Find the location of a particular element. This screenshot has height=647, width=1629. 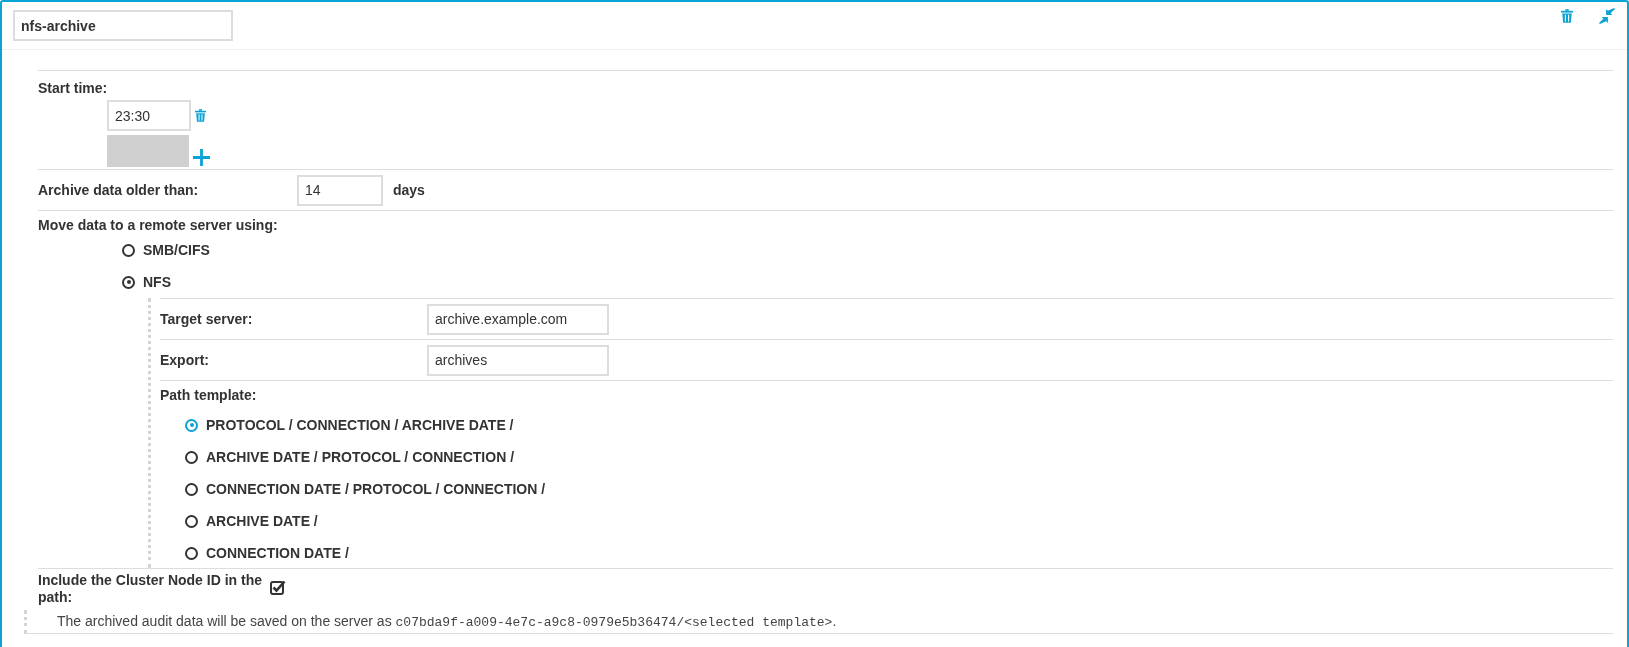

radio-option: SMB/CIFS is located at coordinates (867, 250).